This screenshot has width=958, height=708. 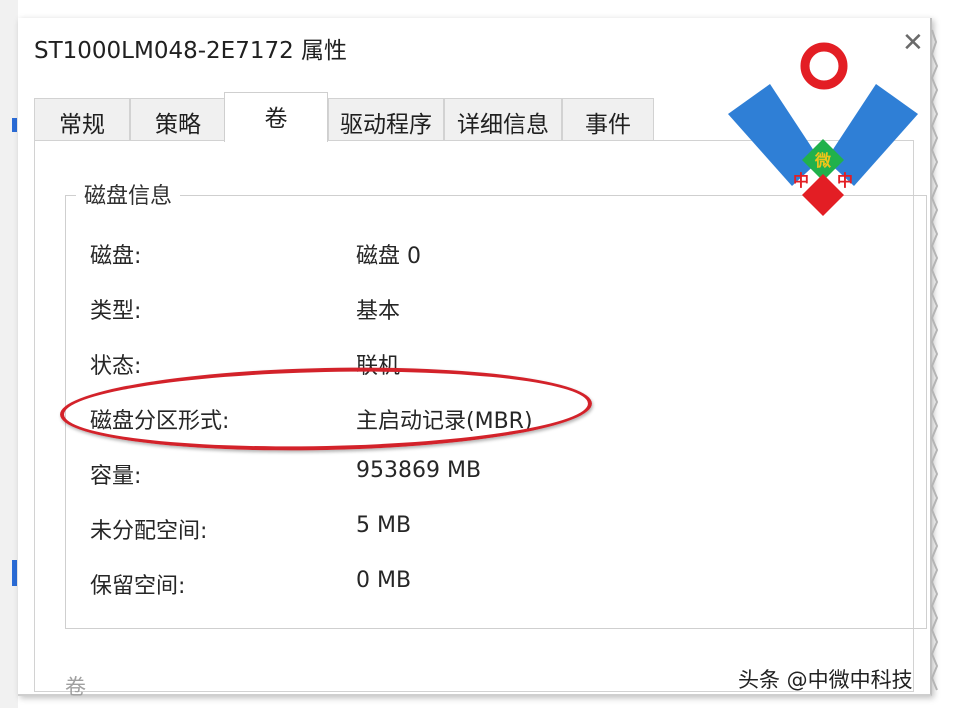 I want to click on watermark-text: 头条 @中微中科技, so click(x=825, y=680).